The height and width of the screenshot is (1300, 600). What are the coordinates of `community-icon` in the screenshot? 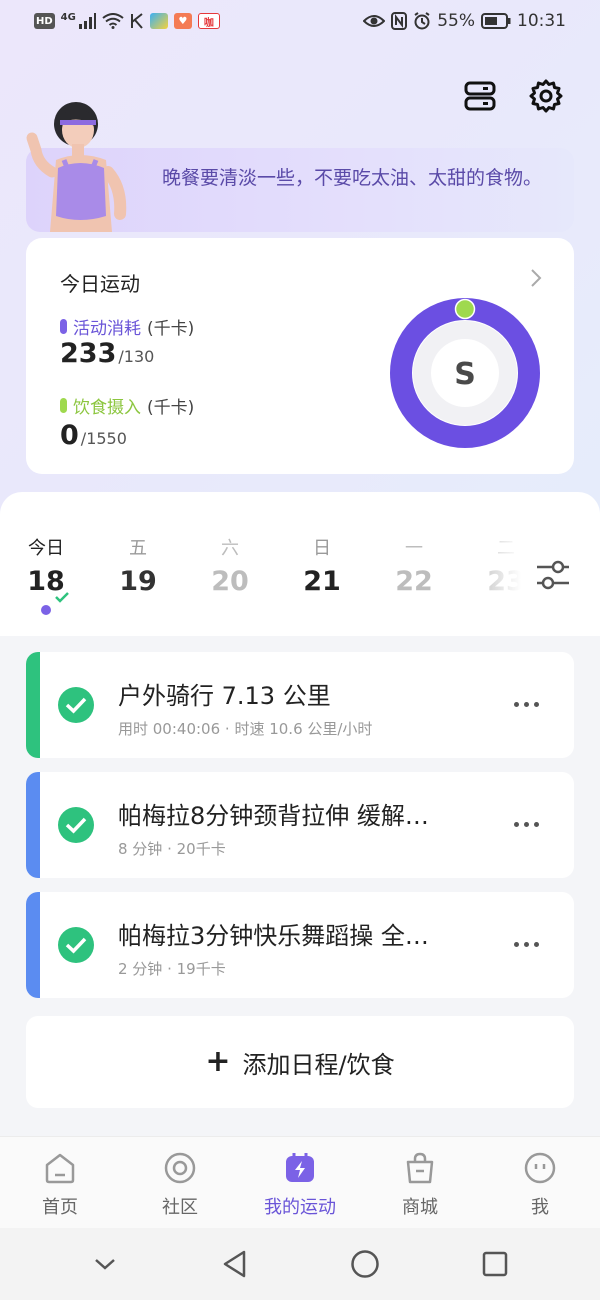 It's located at (180, 1168).